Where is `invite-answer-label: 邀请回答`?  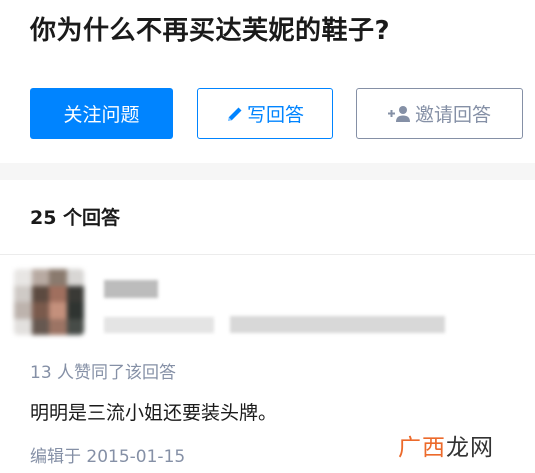
invite-answer-label: 邀请回答 is located at coordinates (452, 115).